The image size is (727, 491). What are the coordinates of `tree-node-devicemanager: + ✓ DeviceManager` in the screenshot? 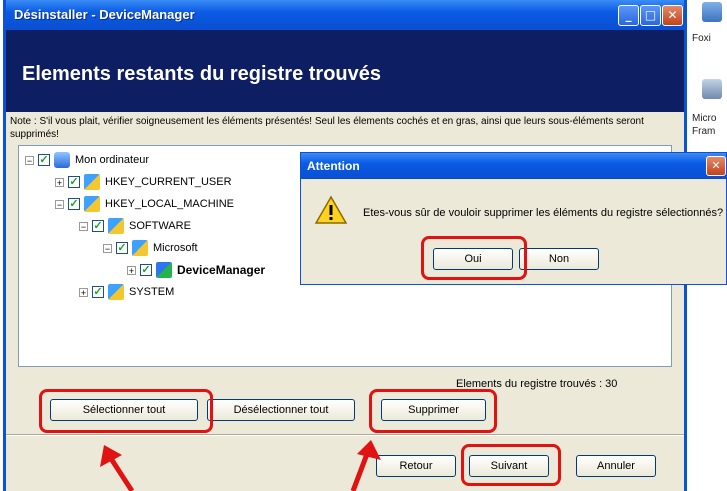 It's located at (196, 270).